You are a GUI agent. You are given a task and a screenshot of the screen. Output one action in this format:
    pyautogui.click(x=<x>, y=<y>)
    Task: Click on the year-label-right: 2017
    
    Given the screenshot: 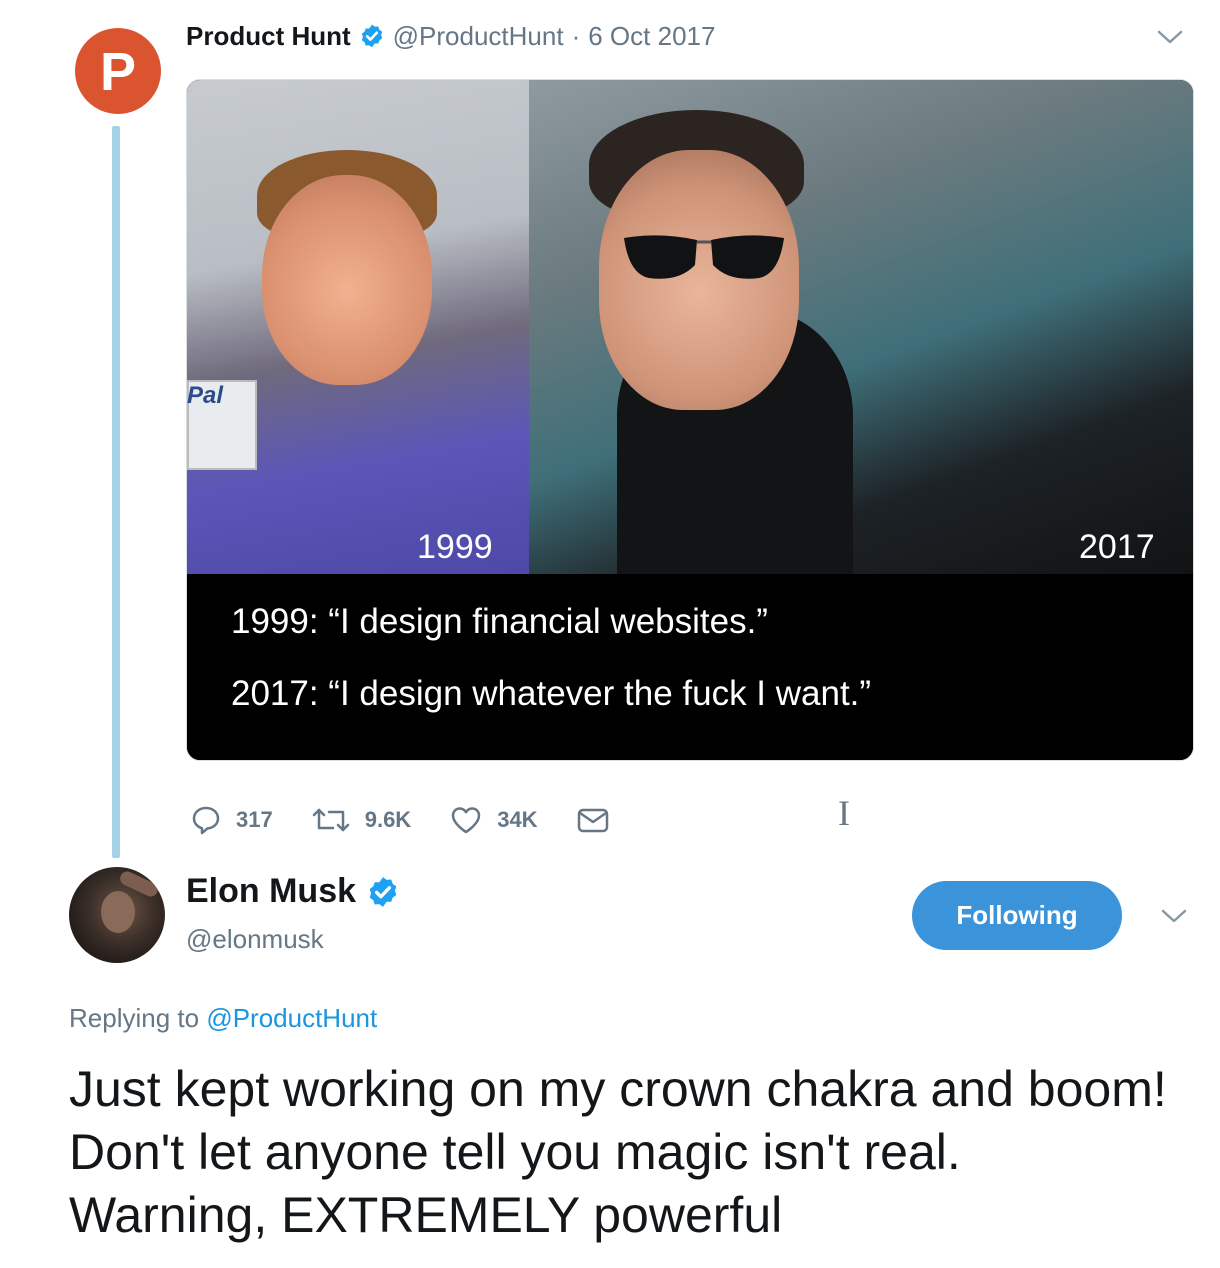 What is the action you would take?
    pyautogui.click(x=1117, y=547)
    